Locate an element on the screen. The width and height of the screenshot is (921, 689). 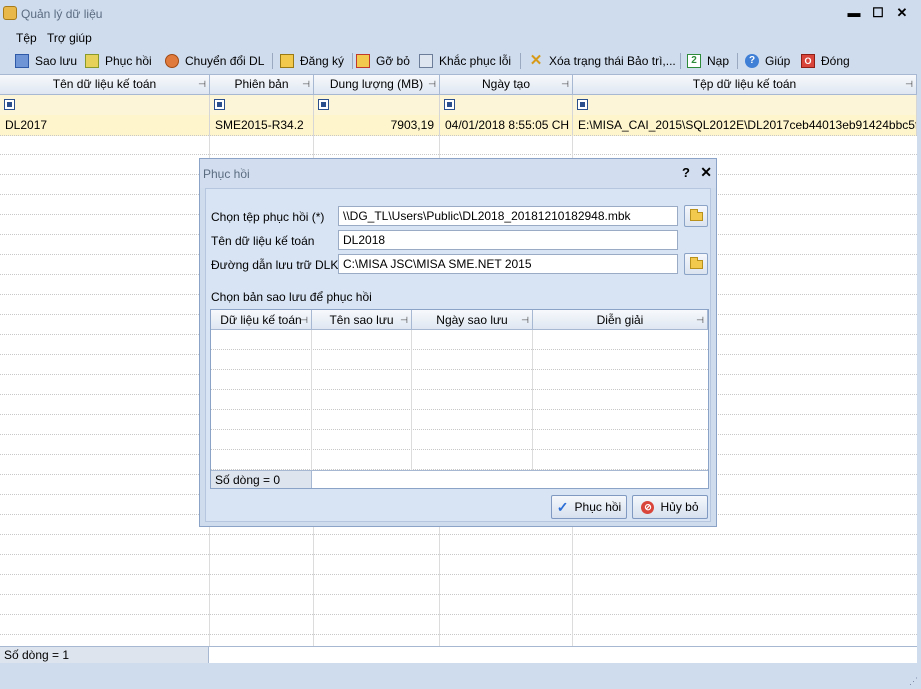
column-header-label: Ngày tạo is located at coordinates (506, 84).